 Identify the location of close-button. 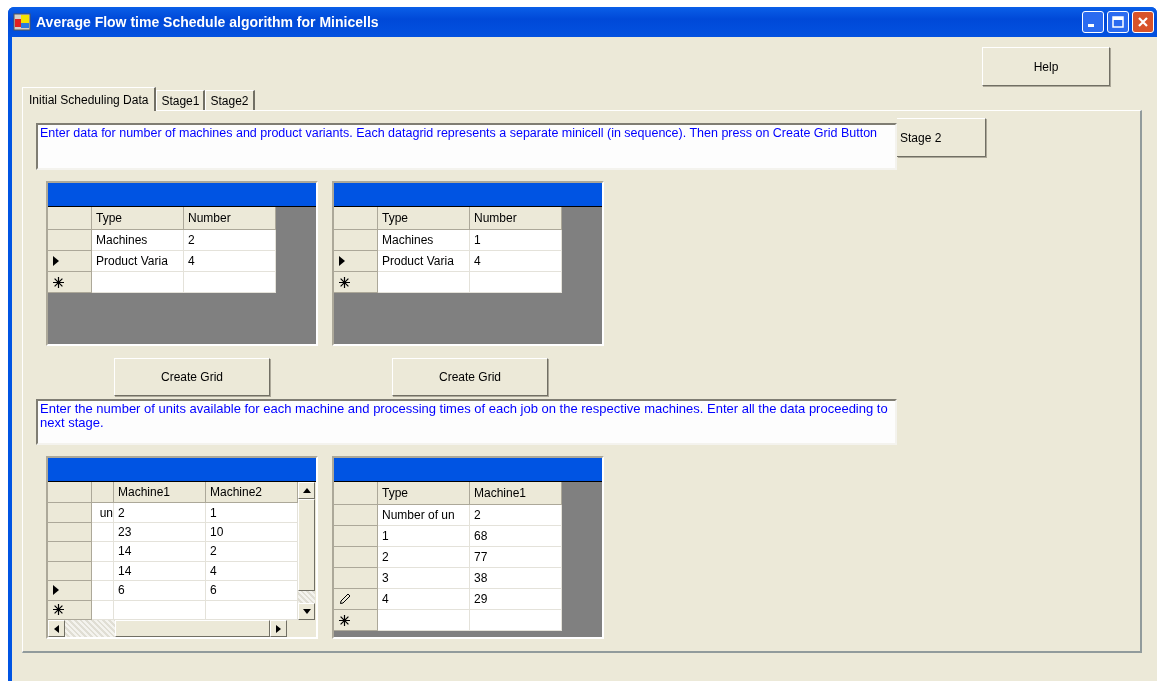
(1143, 22).